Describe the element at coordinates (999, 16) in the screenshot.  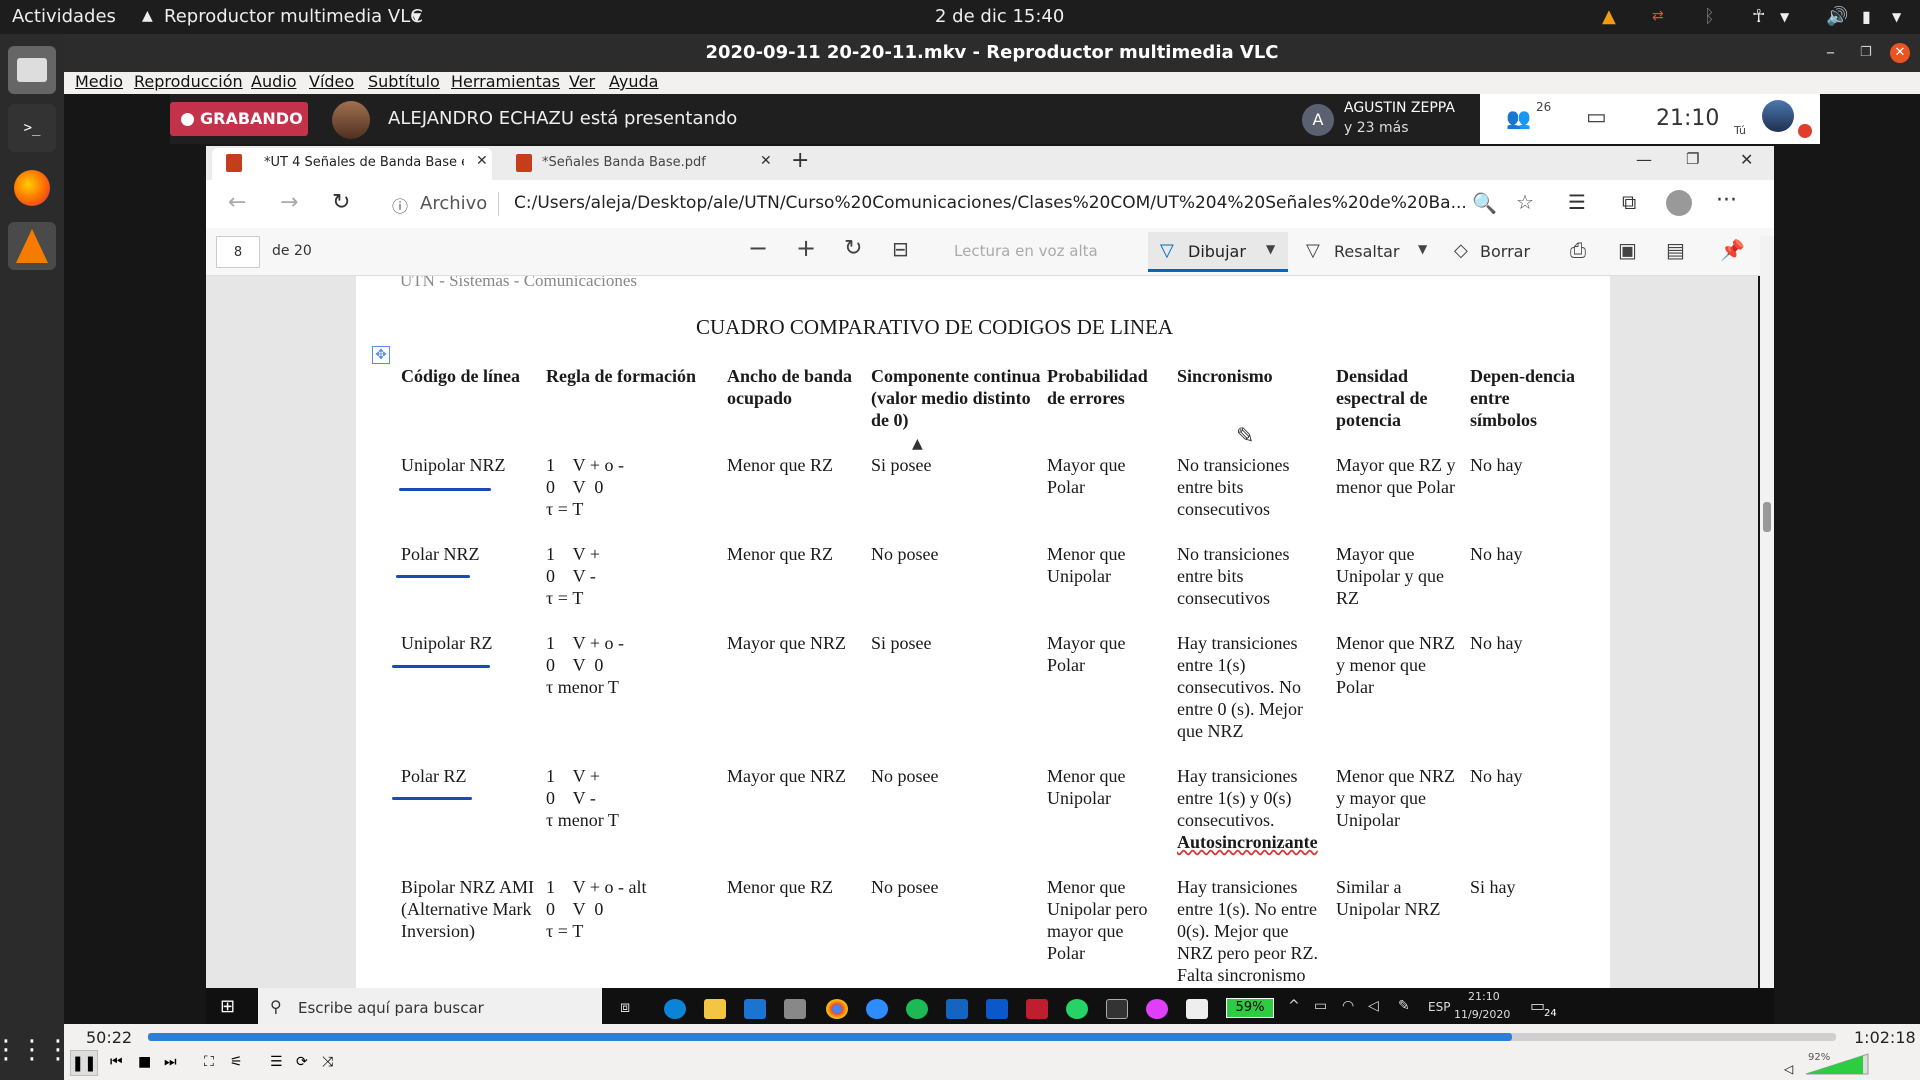
I see `clock: 2 de dic 15:40` at that location.